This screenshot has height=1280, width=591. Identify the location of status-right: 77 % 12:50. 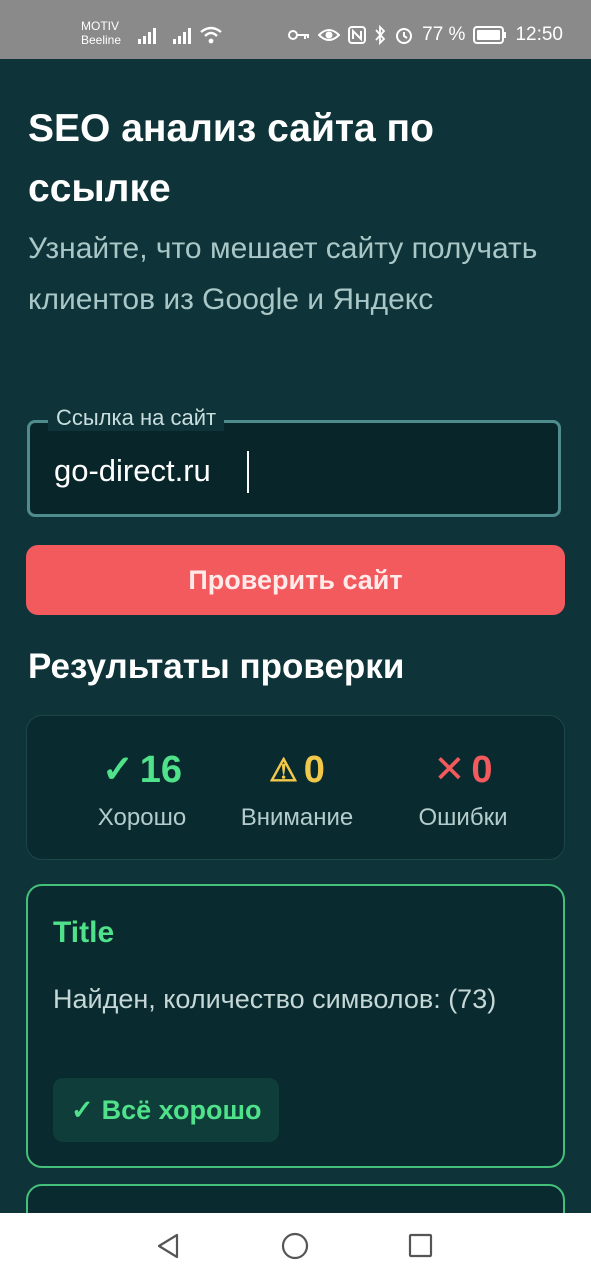
(425, 35).